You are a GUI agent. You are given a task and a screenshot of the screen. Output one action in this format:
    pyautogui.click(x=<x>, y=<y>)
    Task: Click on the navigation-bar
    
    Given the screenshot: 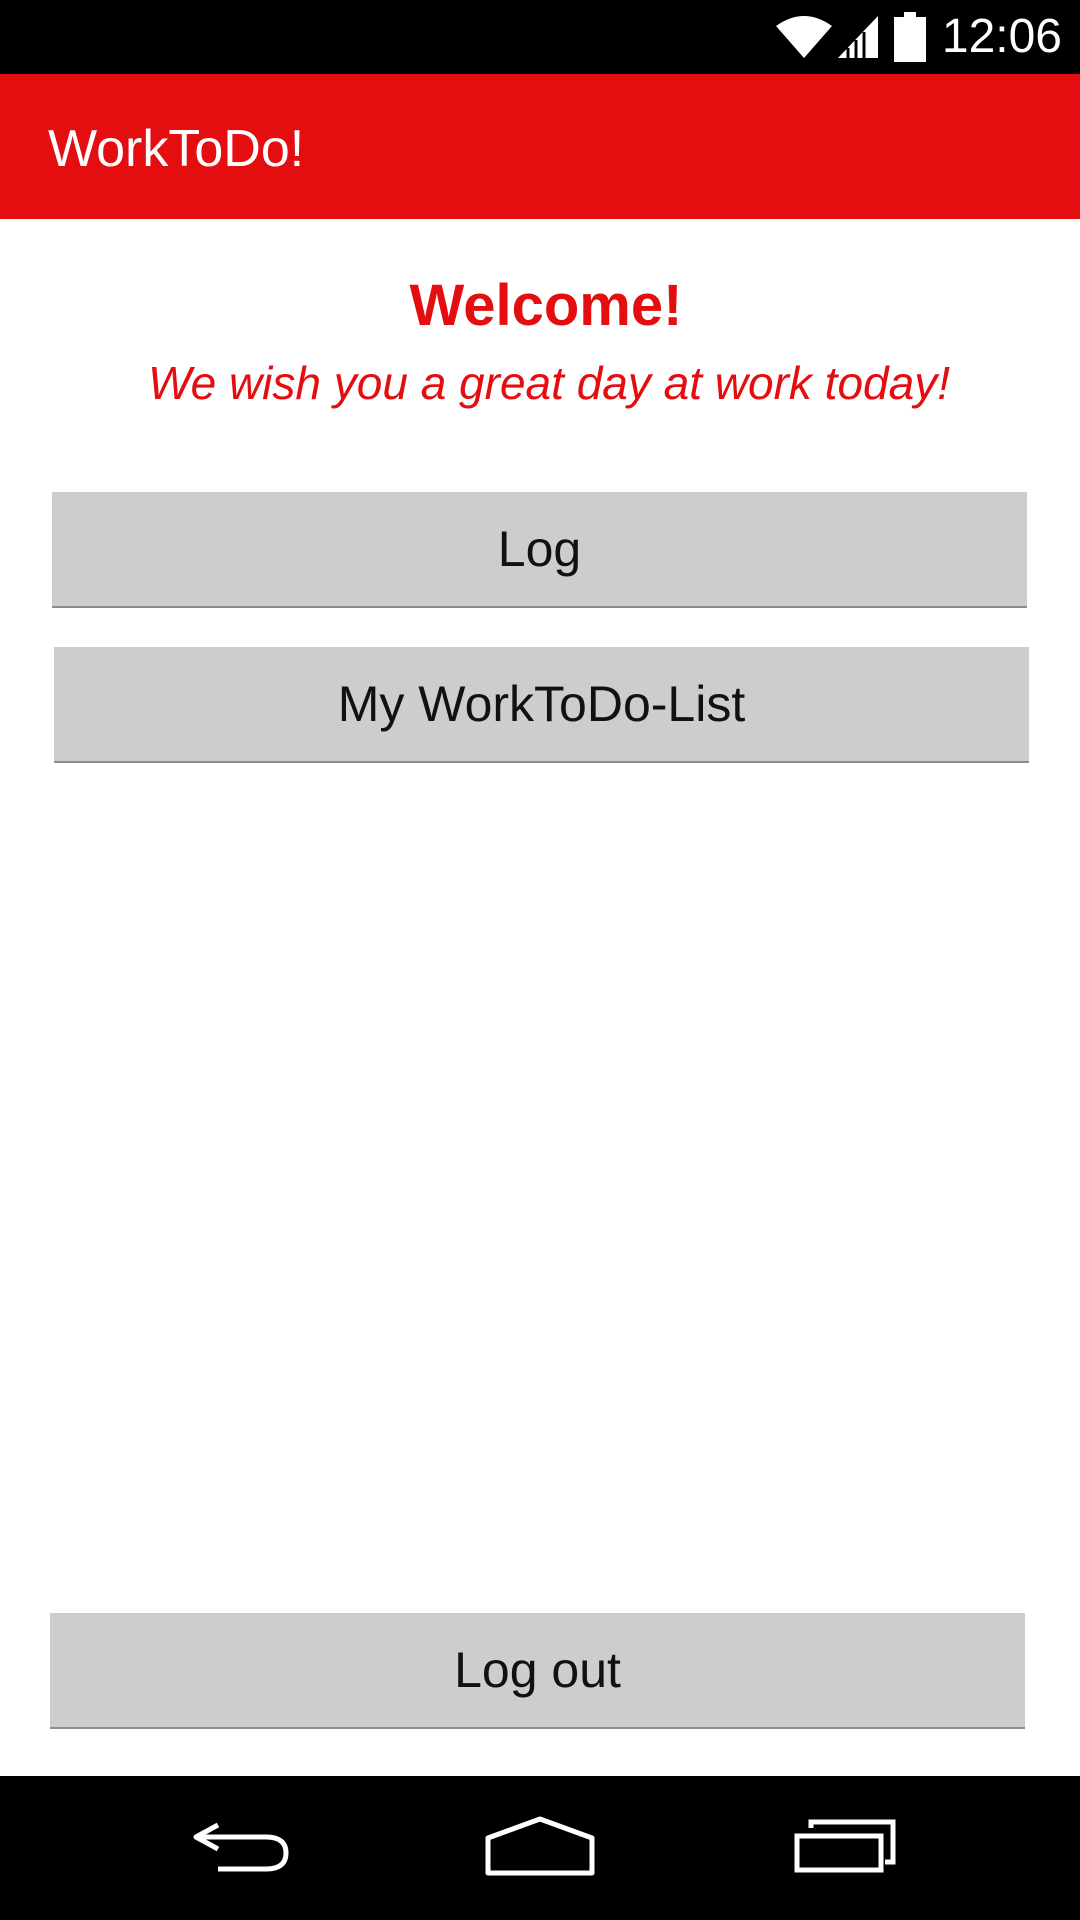 What is the action you would take?
    pyautogui.click(x=540, y=1848)
    